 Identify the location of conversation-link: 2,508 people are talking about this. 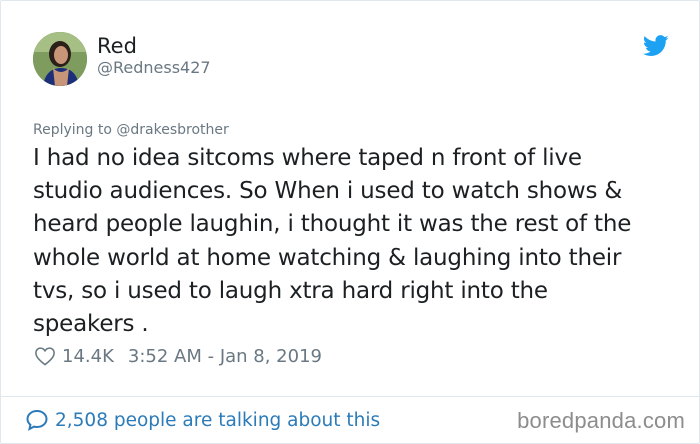
(202, 420).